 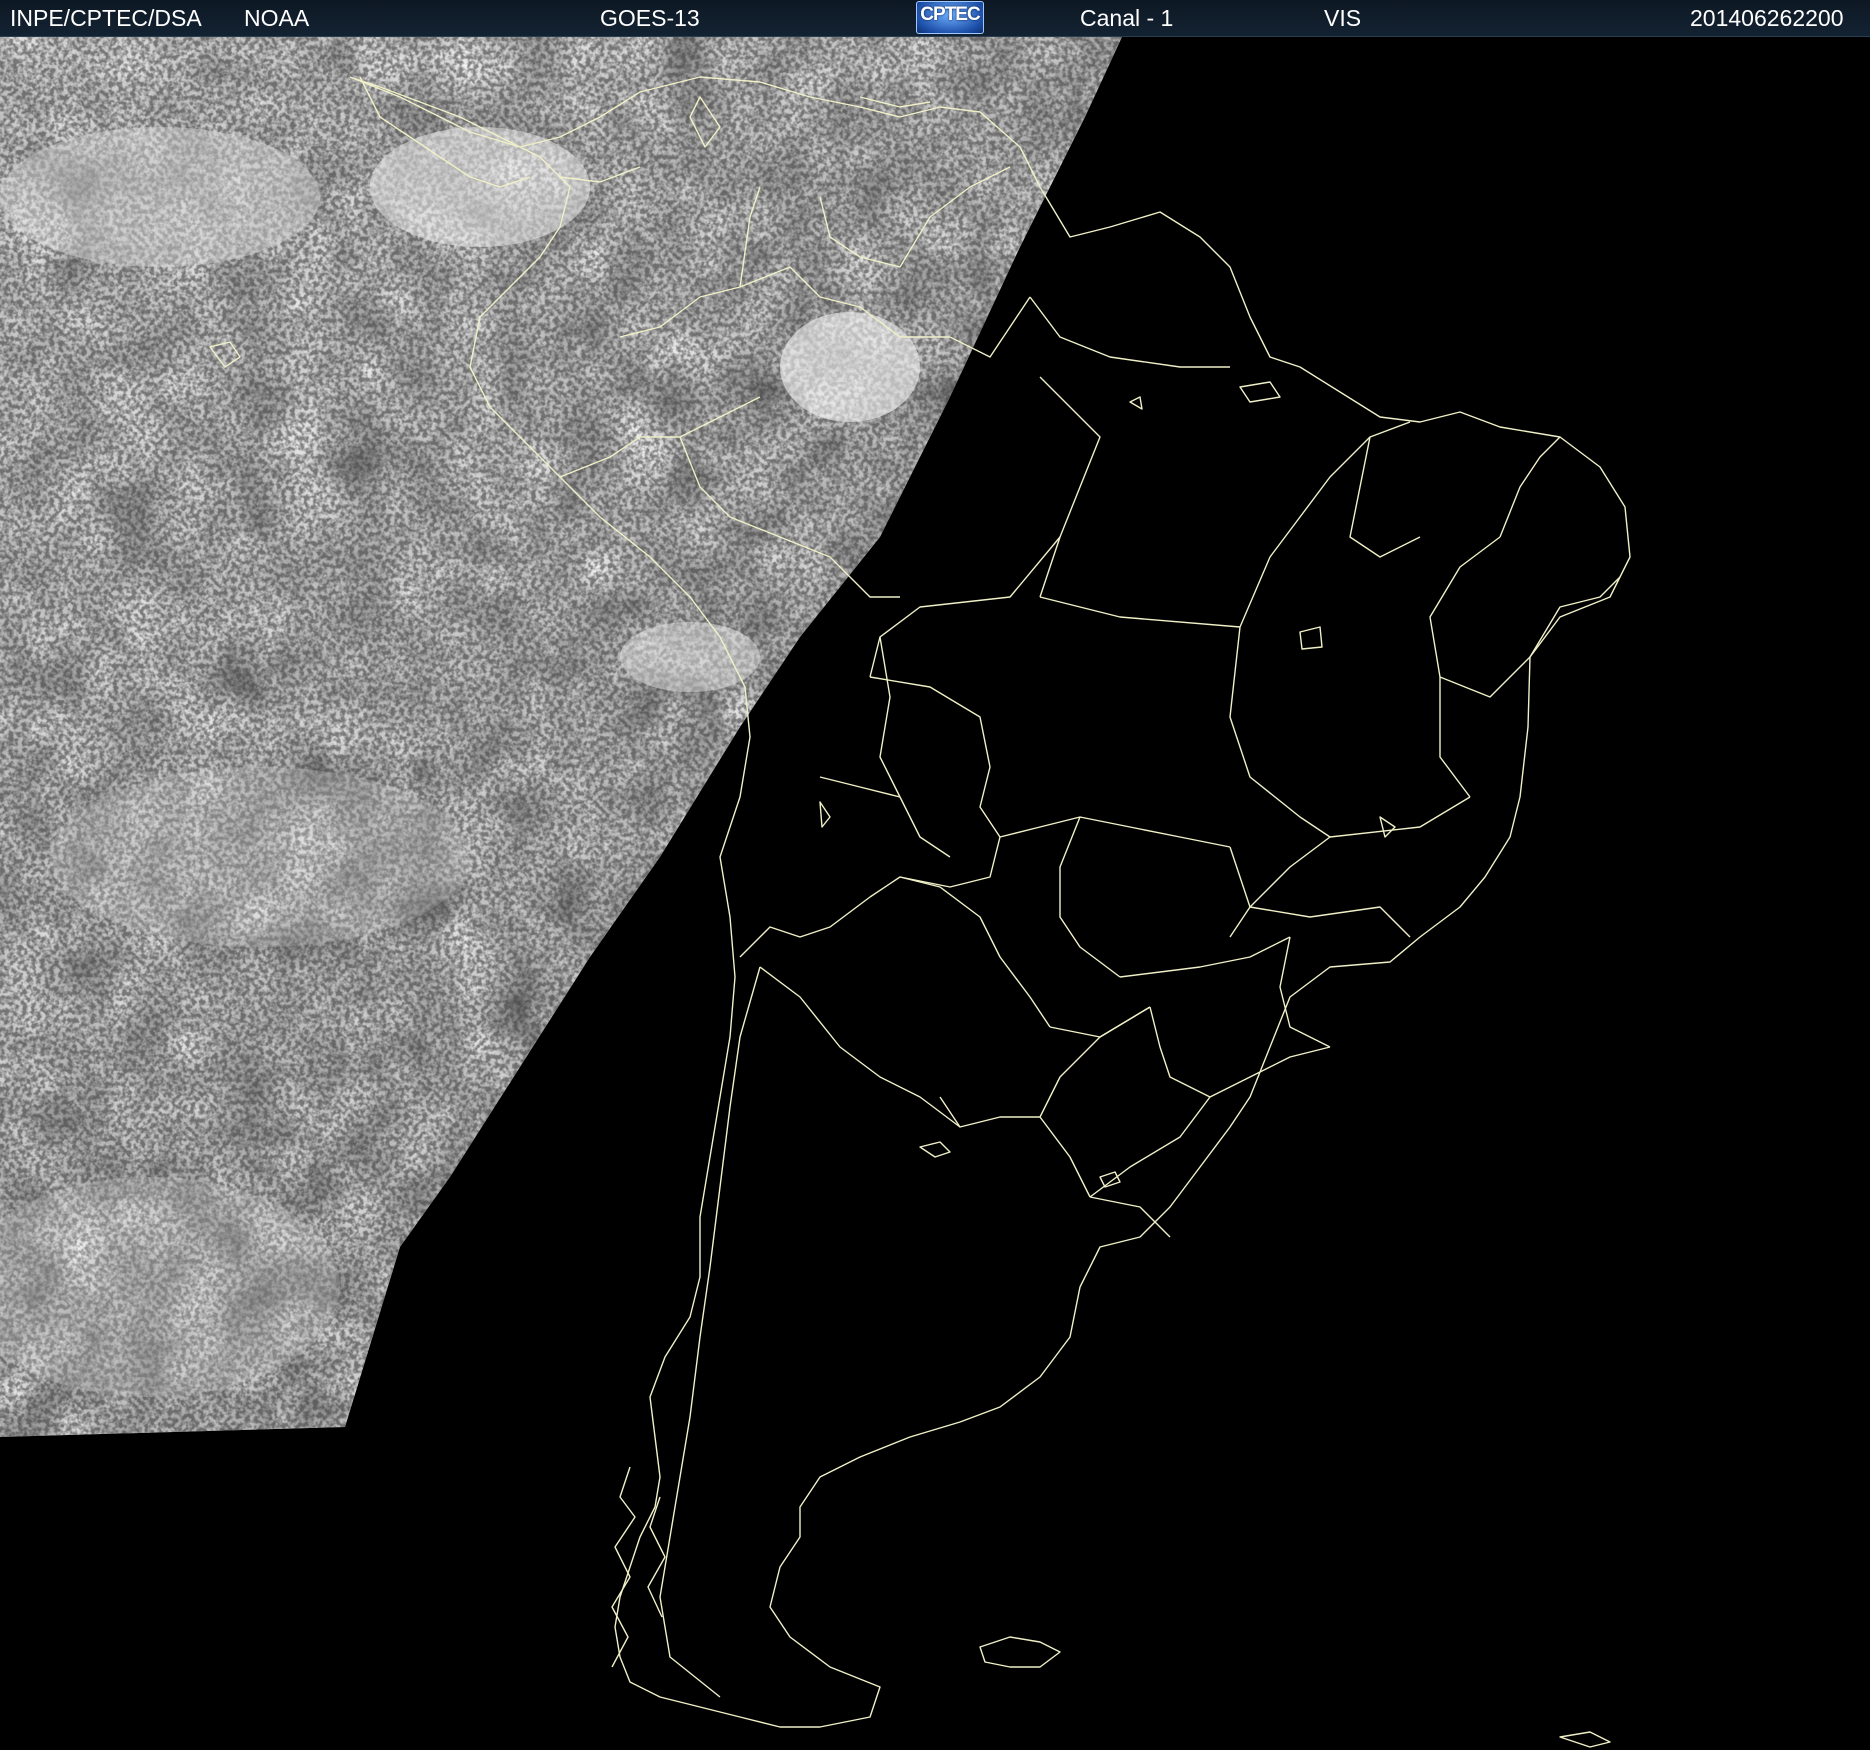 What do you see at coordinates (650, 18) in the screenshot?
I see `satellite-label: GOES-13` at bounding box center [650, 18].